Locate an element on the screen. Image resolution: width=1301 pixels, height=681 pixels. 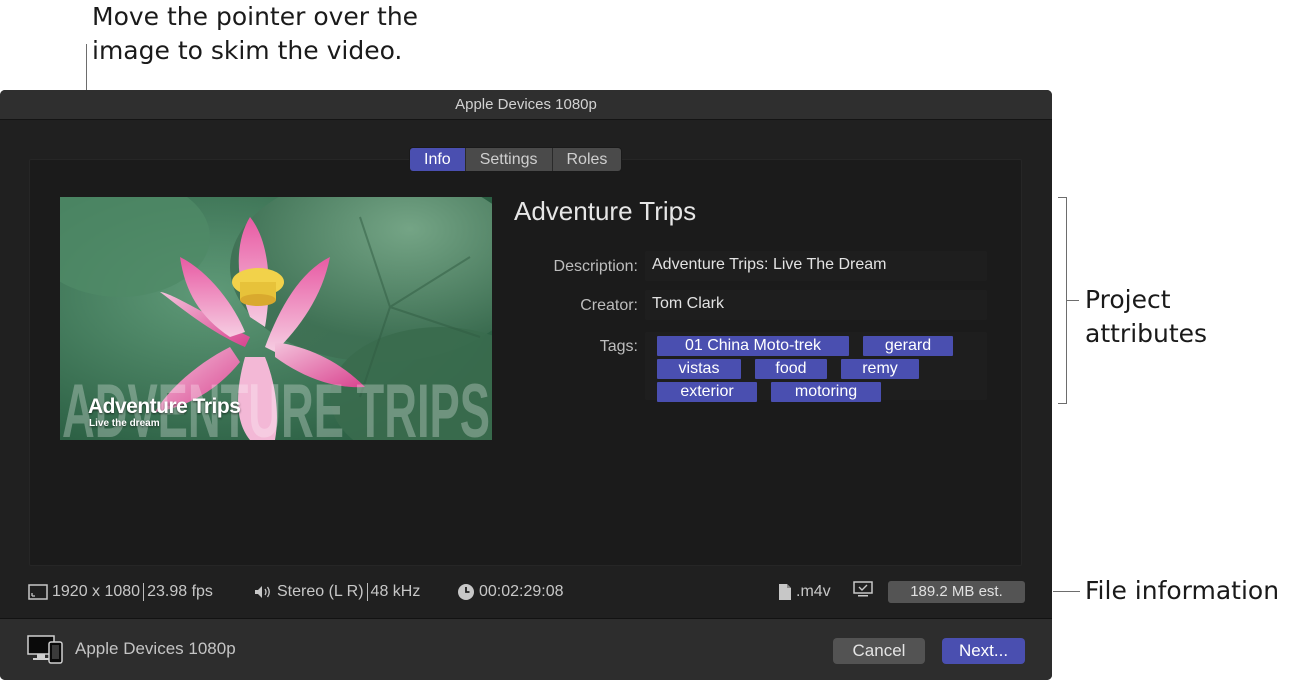
tag-token: 01 China Moto-trek is located at coordinates (753, 346).